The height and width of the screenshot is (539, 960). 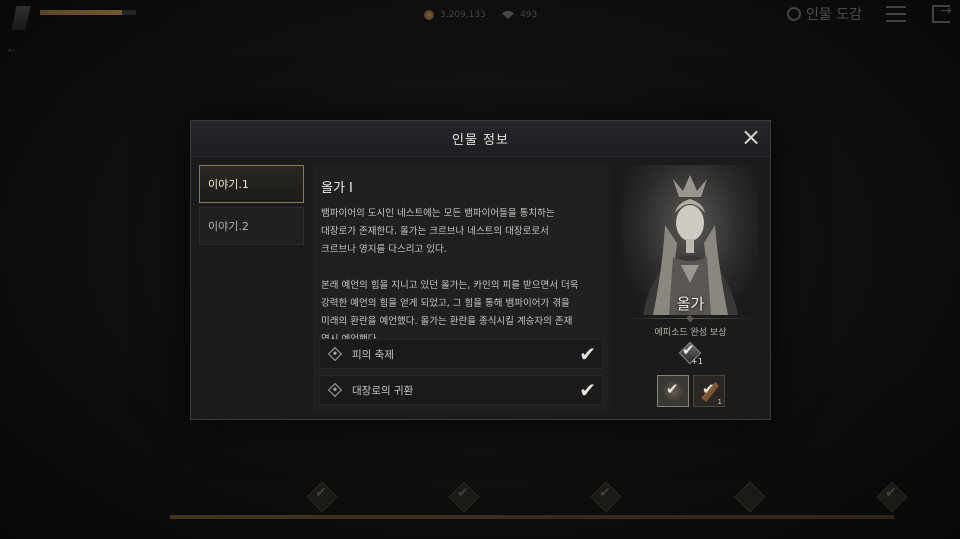 I want to click on tab-label: 이야기.2, so click(x=228, y=226).